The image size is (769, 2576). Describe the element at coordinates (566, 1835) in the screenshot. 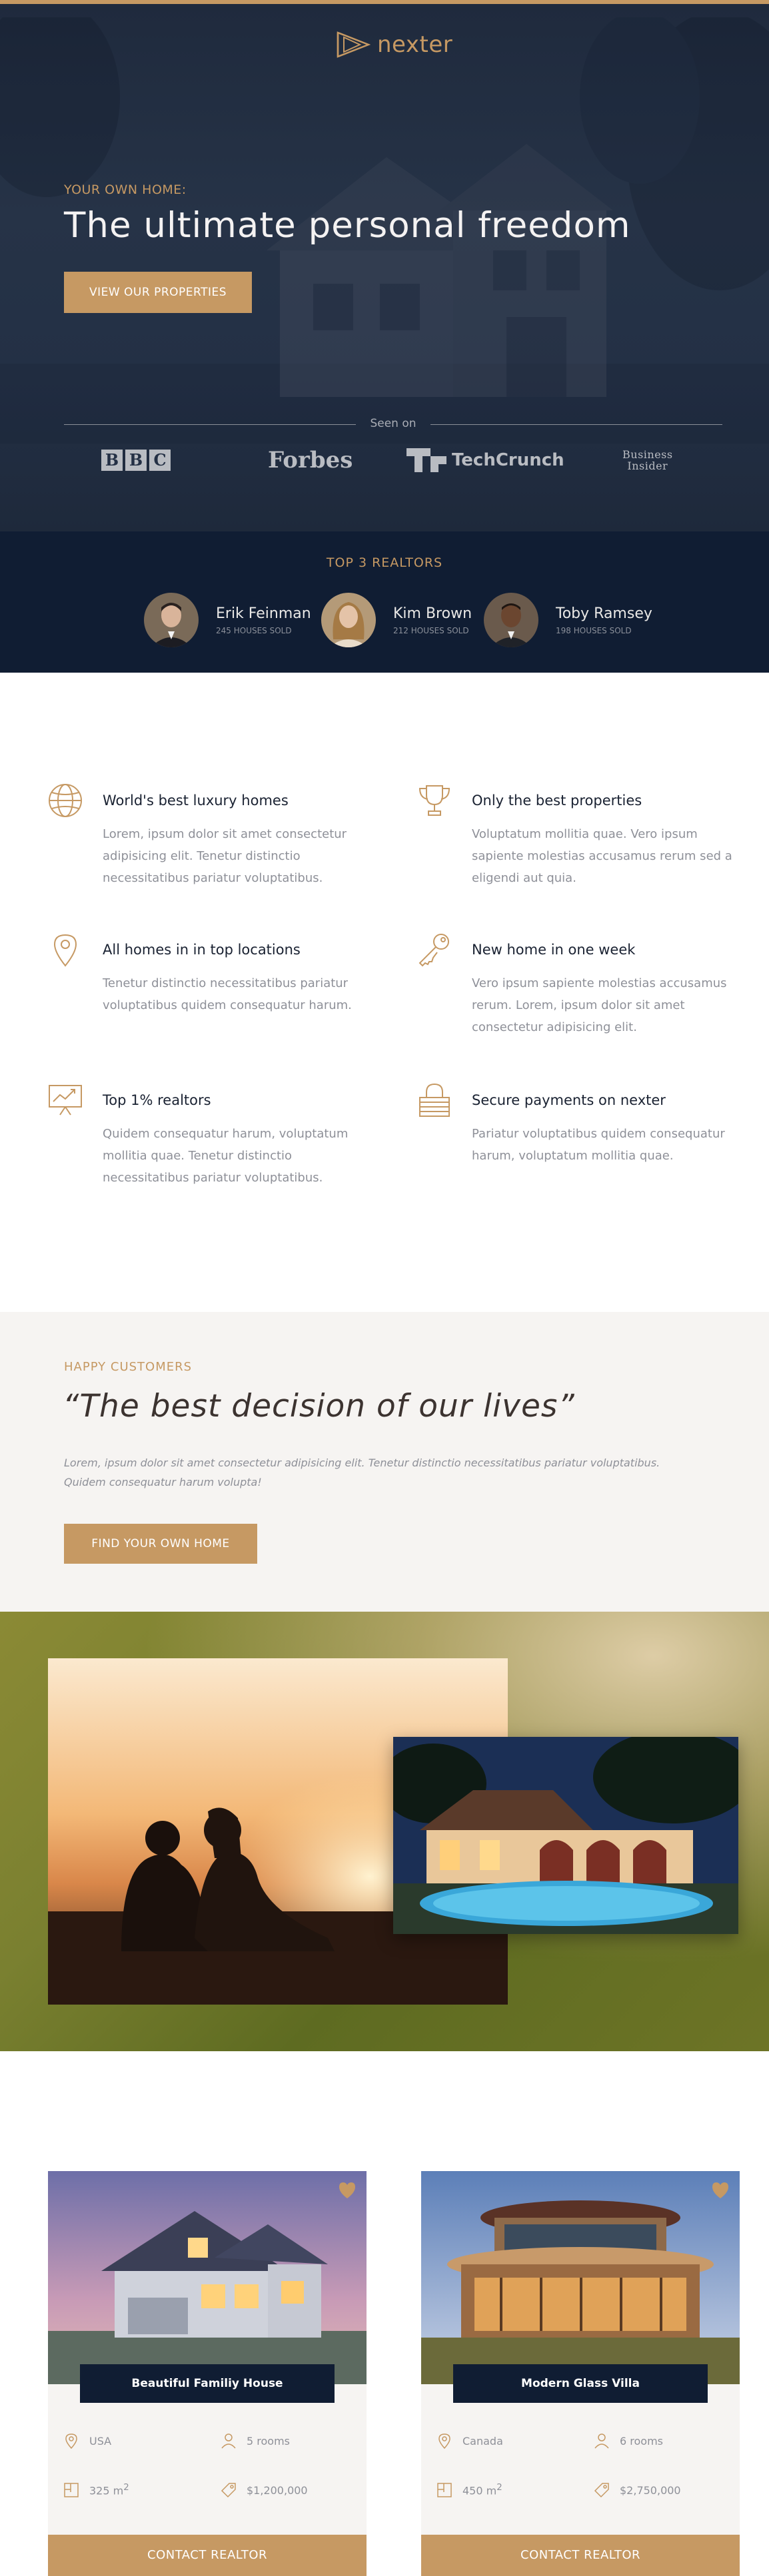

I see `villa-pool-image` at that location.